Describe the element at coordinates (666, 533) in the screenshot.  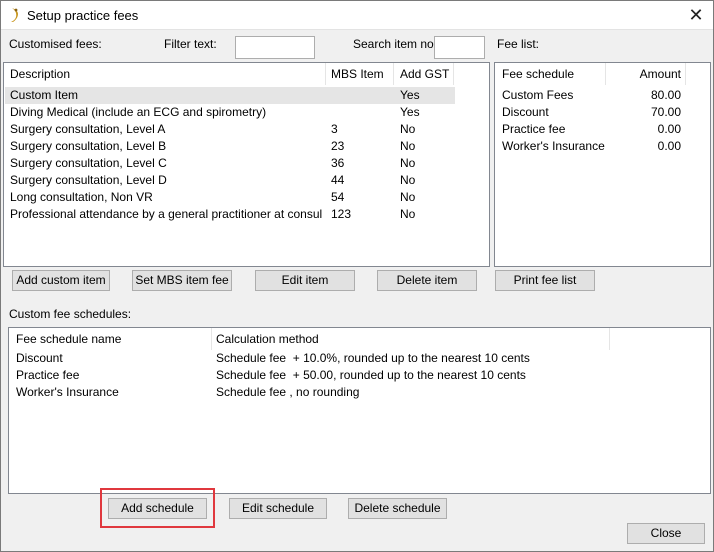
I see `close-button: Close` at that location.